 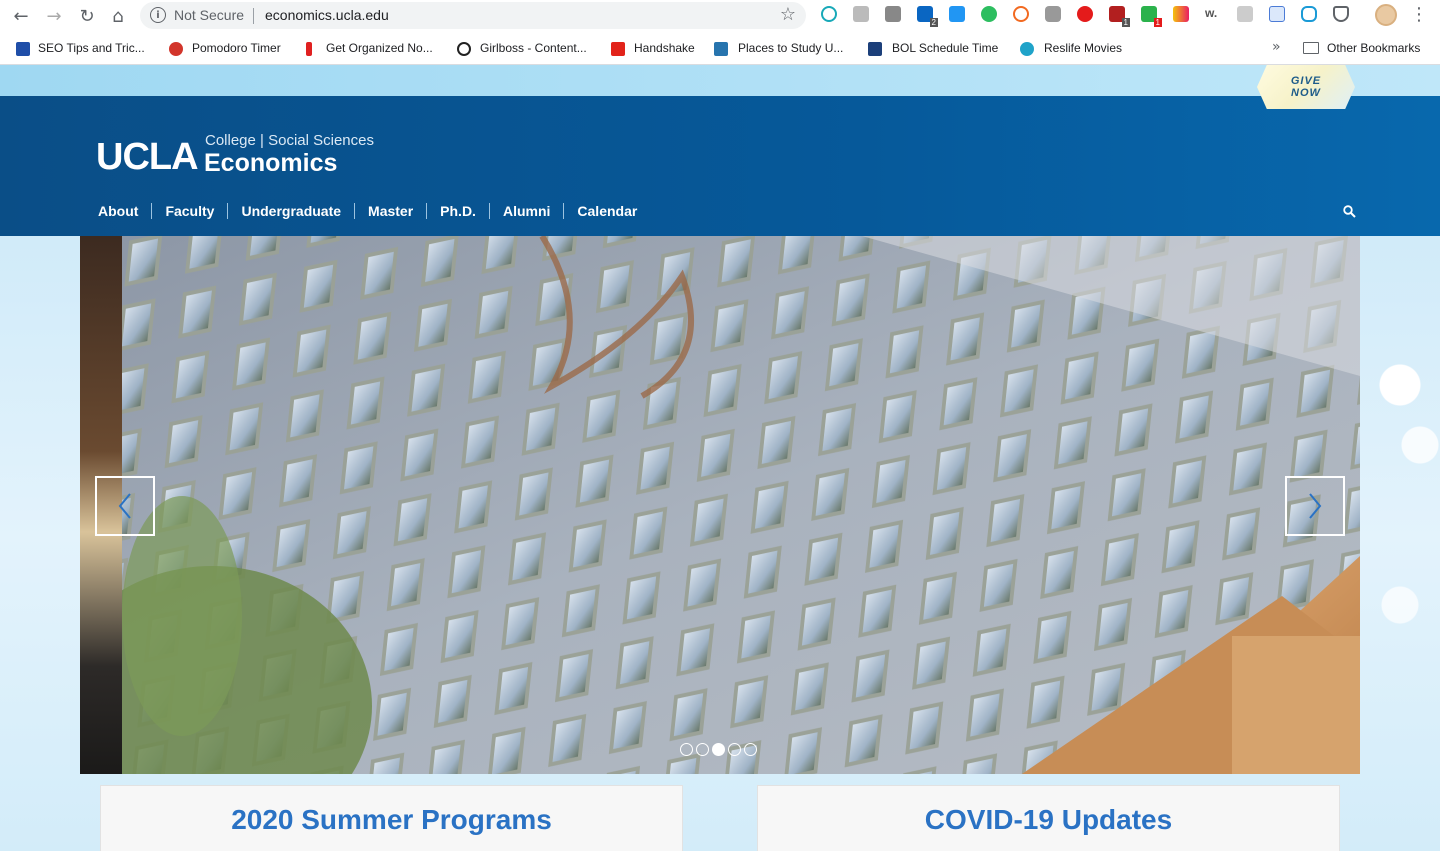 I want to click on top-strip, so click(x=720, y=80).